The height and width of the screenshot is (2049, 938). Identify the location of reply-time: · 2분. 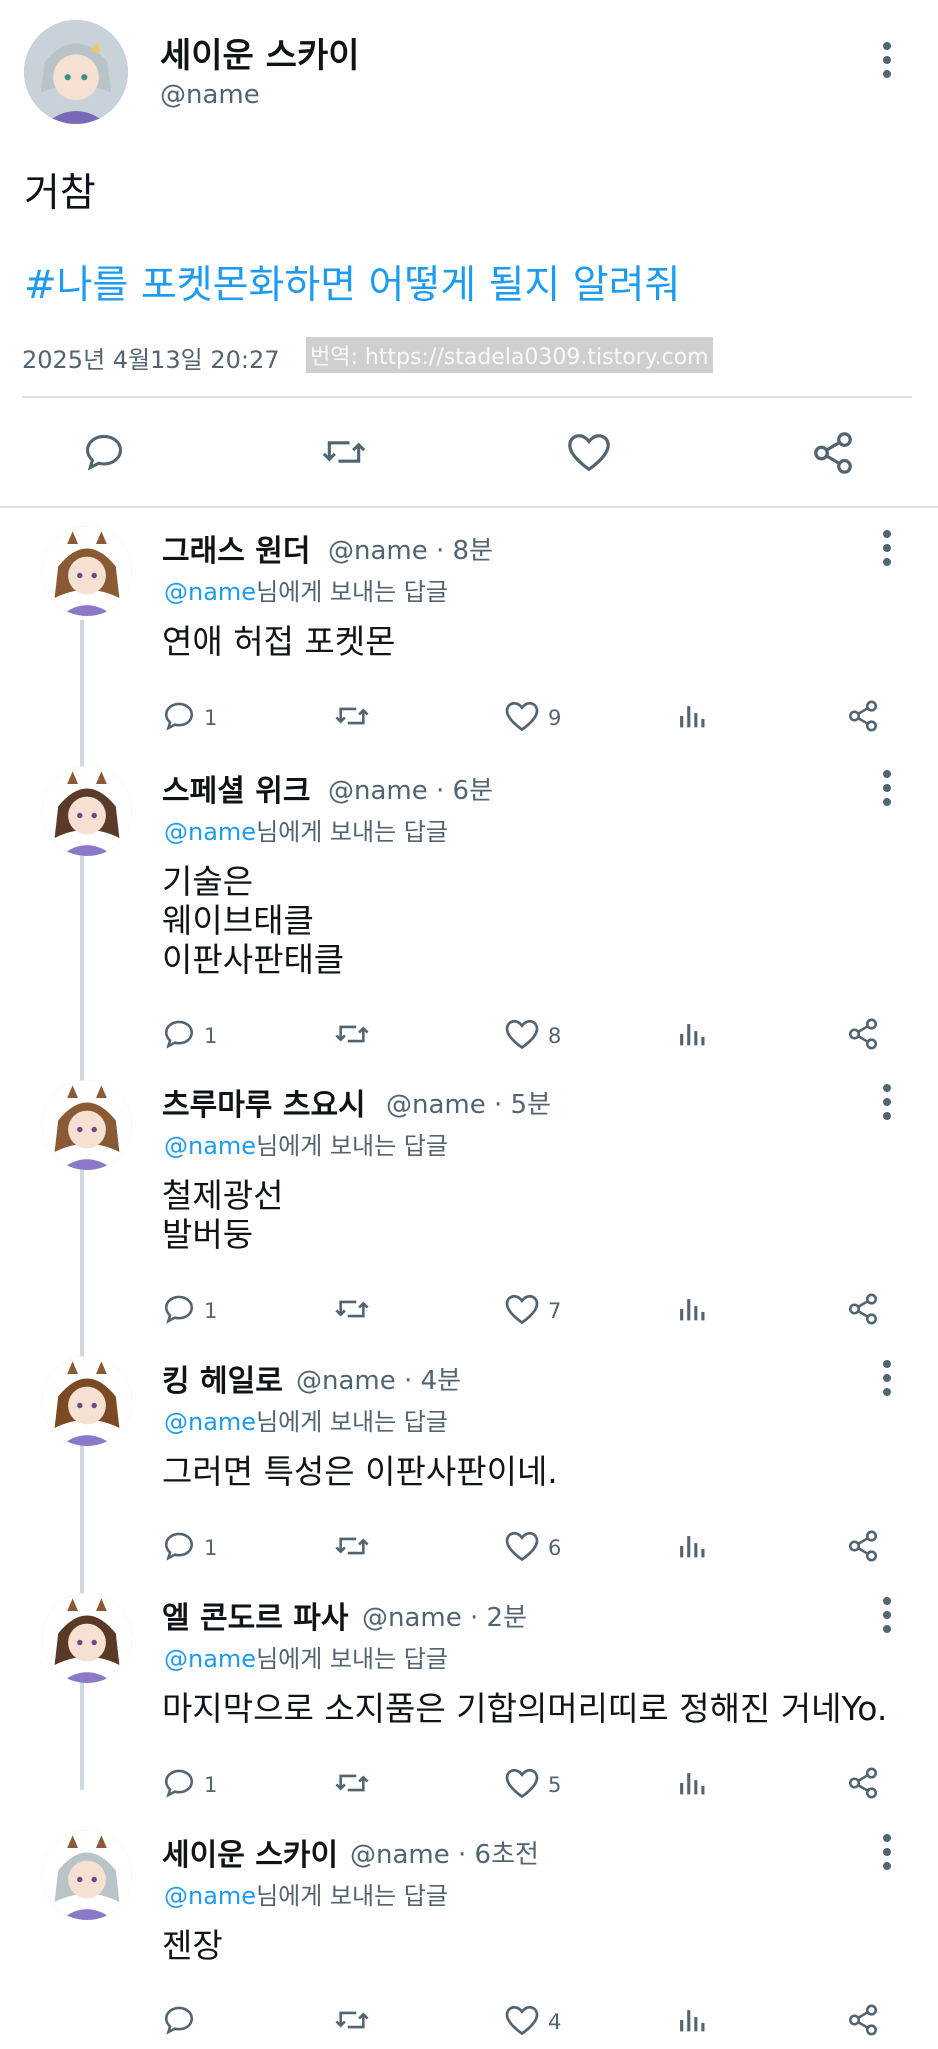
(494, 1618).